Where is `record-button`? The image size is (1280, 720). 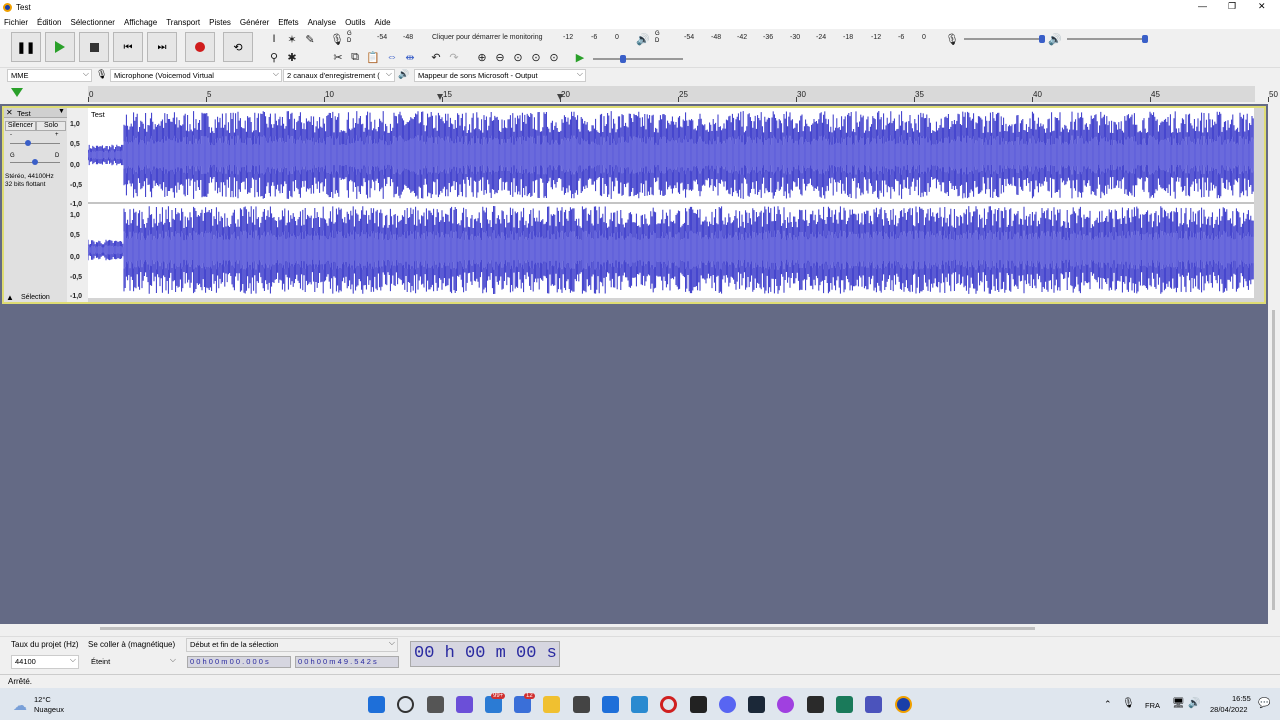 record-button is located at coordinates (200, 47).